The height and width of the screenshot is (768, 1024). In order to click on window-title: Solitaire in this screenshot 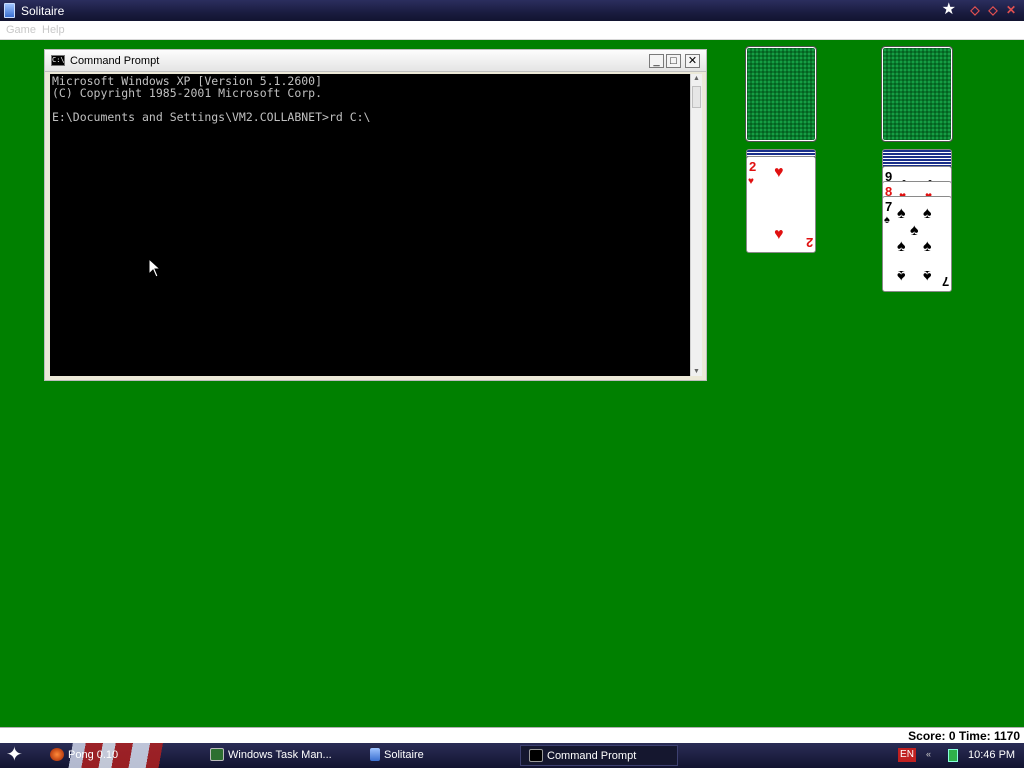, I will do `click(43, 11)`.